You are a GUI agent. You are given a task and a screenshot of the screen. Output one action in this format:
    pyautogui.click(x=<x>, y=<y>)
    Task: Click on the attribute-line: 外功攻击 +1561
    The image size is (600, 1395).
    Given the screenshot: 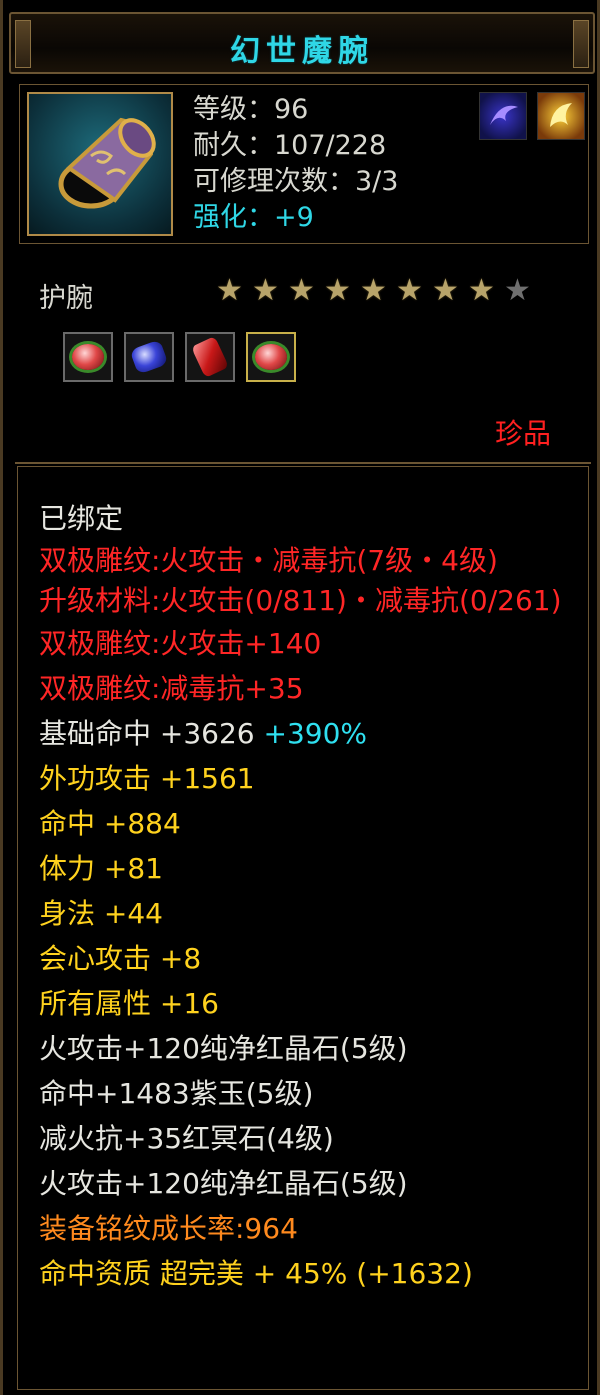 What is the action you would take?
    pyautogui.click(x=147, y=778)
    